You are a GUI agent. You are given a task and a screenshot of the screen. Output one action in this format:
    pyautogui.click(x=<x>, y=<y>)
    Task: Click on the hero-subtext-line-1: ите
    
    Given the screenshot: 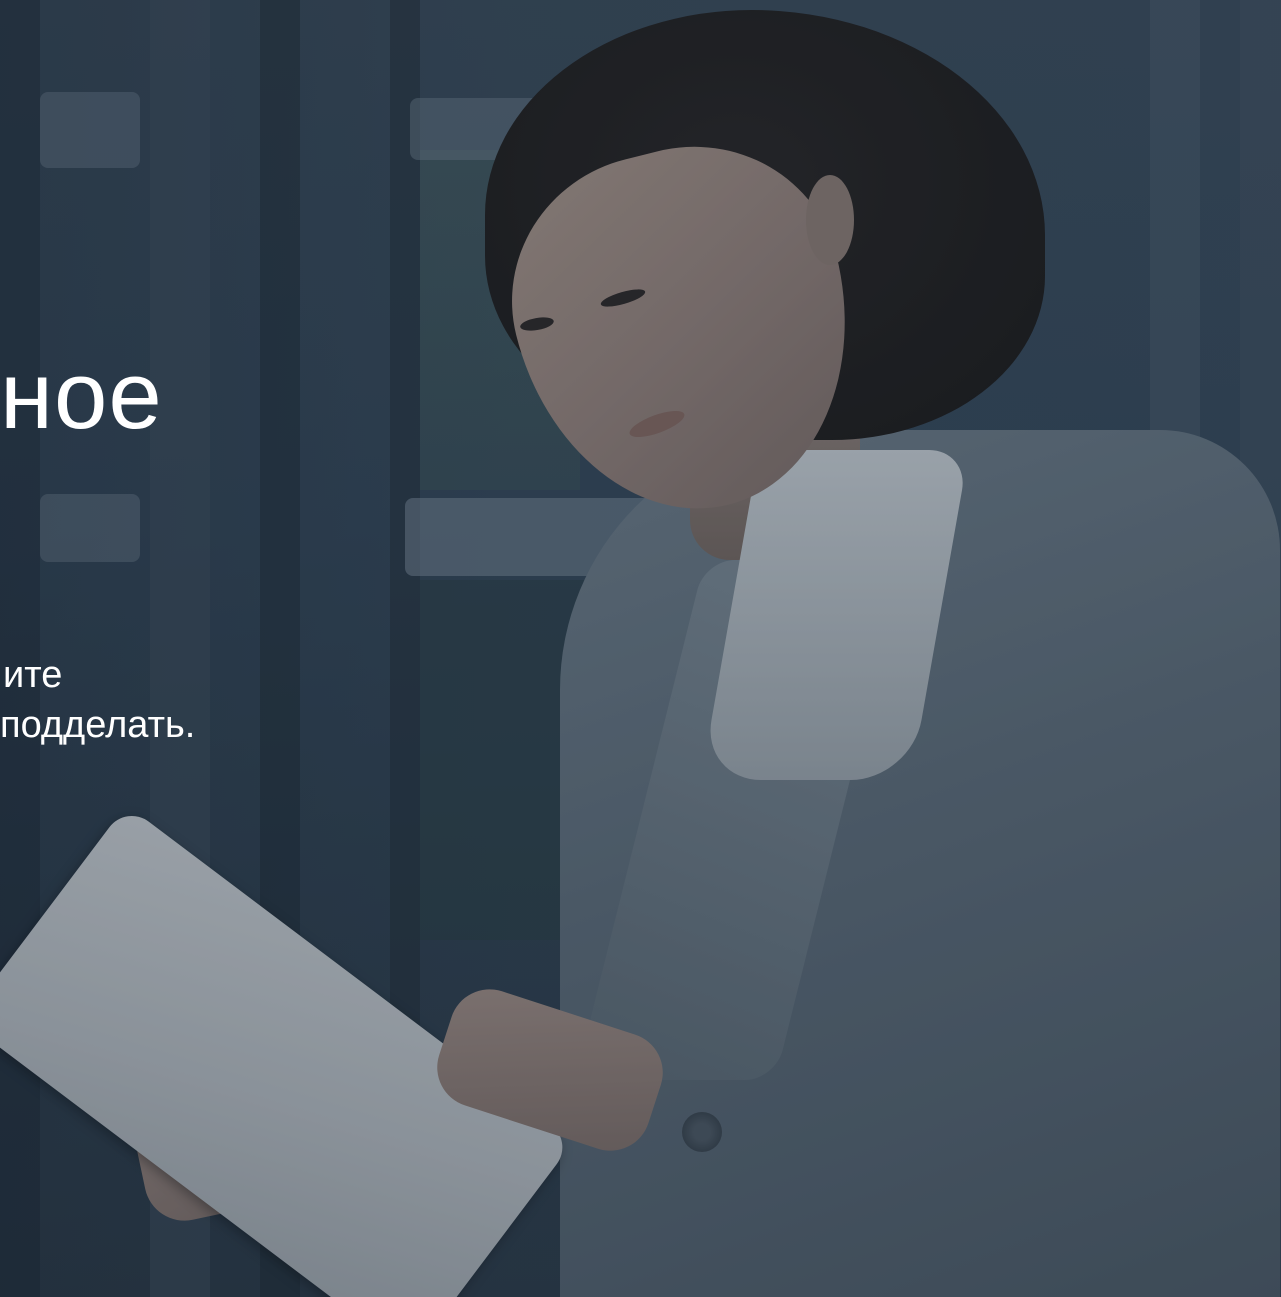 What is the action you would take?
    pyautogui.click(x=33, y=675)
    